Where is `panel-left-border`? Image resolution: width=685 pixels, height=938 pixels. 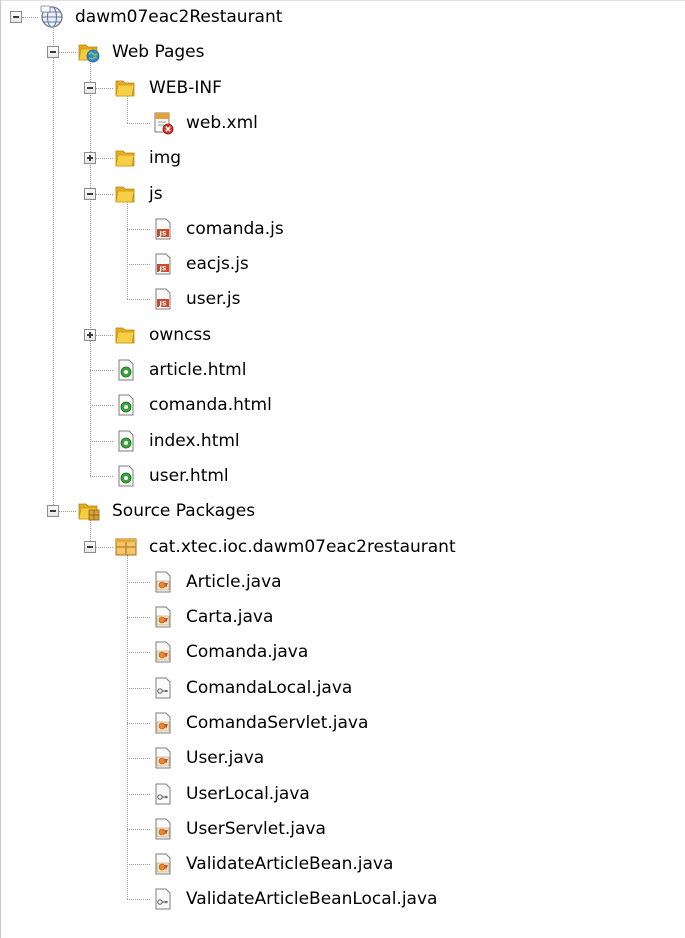 panel-left-border is located at coordinates (0, 469).